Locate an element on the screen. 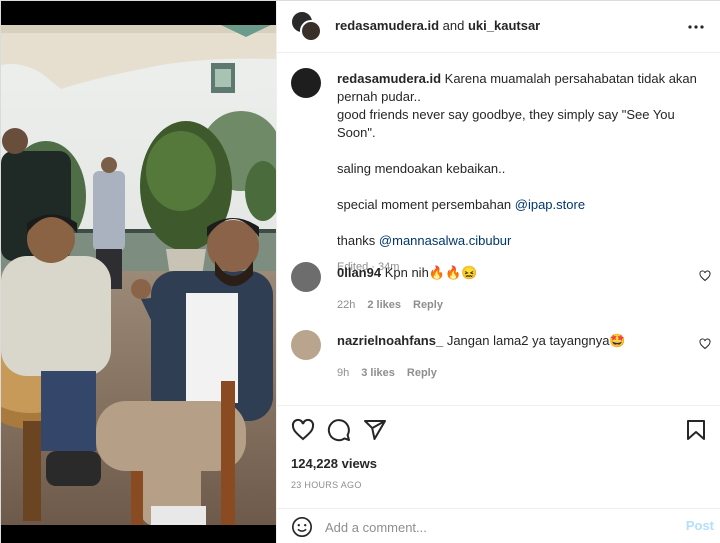 The width and height of the screenshot is (720, 543). comment-item: 0llan94 Kpn nih🔥🔥😖 22h 2 likes Reply is located at coordinates (501, 292).